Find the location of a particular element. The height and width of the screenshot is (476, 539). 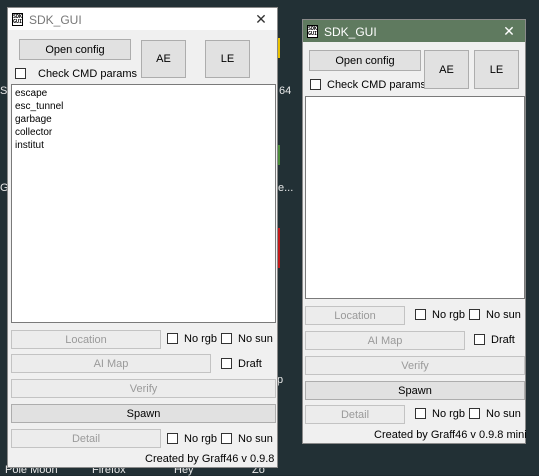

credit-text: Created by Graff46 v 0.9.8 is located at coordinates (210, 459).